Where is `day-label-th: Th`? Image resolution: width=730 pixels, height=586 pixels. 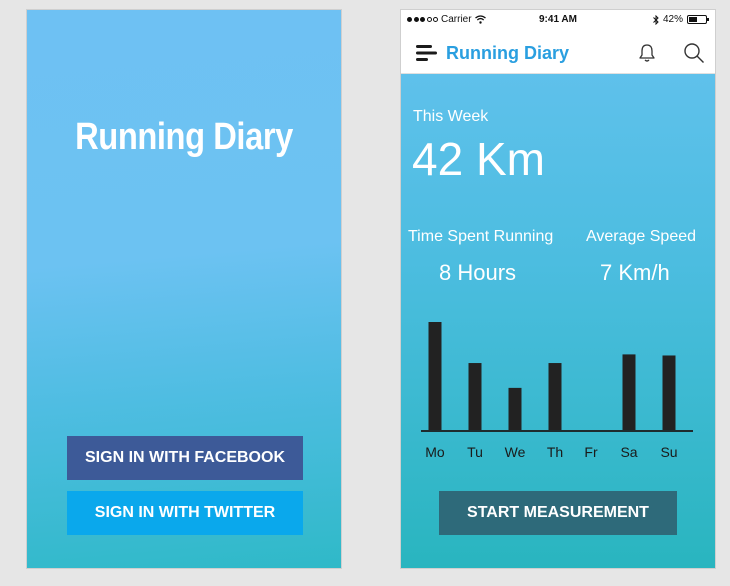
day-label-th: Th is located at coordinates (555, 452).